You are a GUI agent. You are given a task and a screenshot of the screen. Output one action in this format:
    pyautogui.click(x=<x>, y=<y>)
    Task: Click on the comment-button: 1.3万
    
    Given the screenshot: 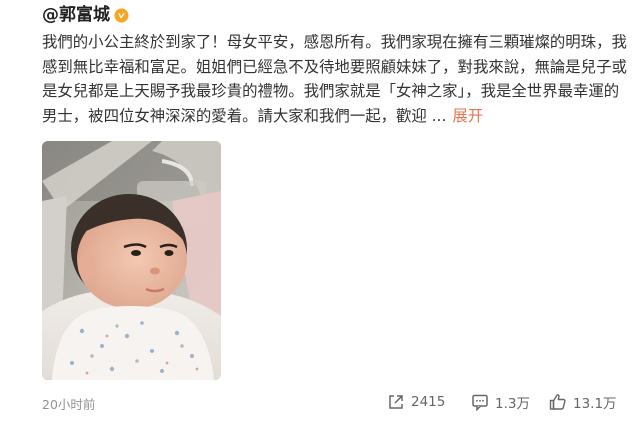 What is the action you would take?
    pyautogui.click(x=500, y=402)
    